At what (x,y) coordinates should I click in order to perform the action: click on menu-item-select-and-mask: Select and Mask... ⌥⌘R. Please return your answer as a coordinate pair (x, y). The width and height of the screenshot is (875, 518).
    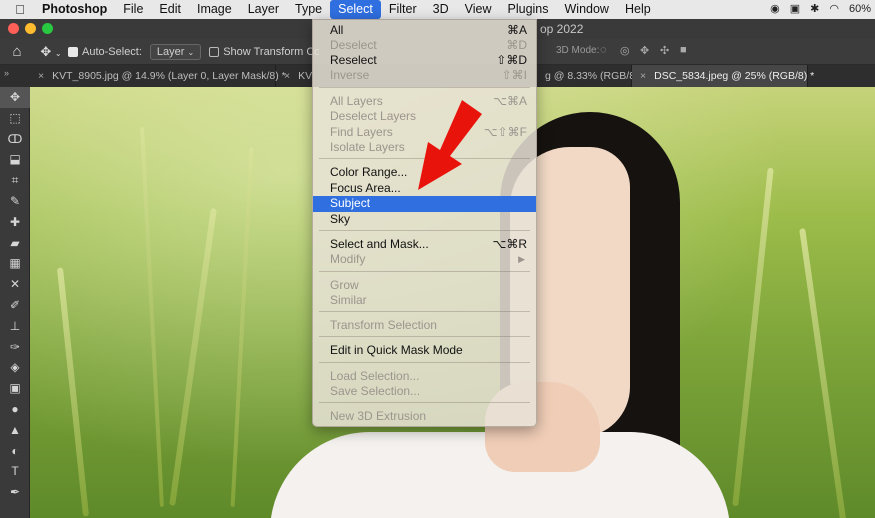
    Looking at the image, I should click on (424, 245).